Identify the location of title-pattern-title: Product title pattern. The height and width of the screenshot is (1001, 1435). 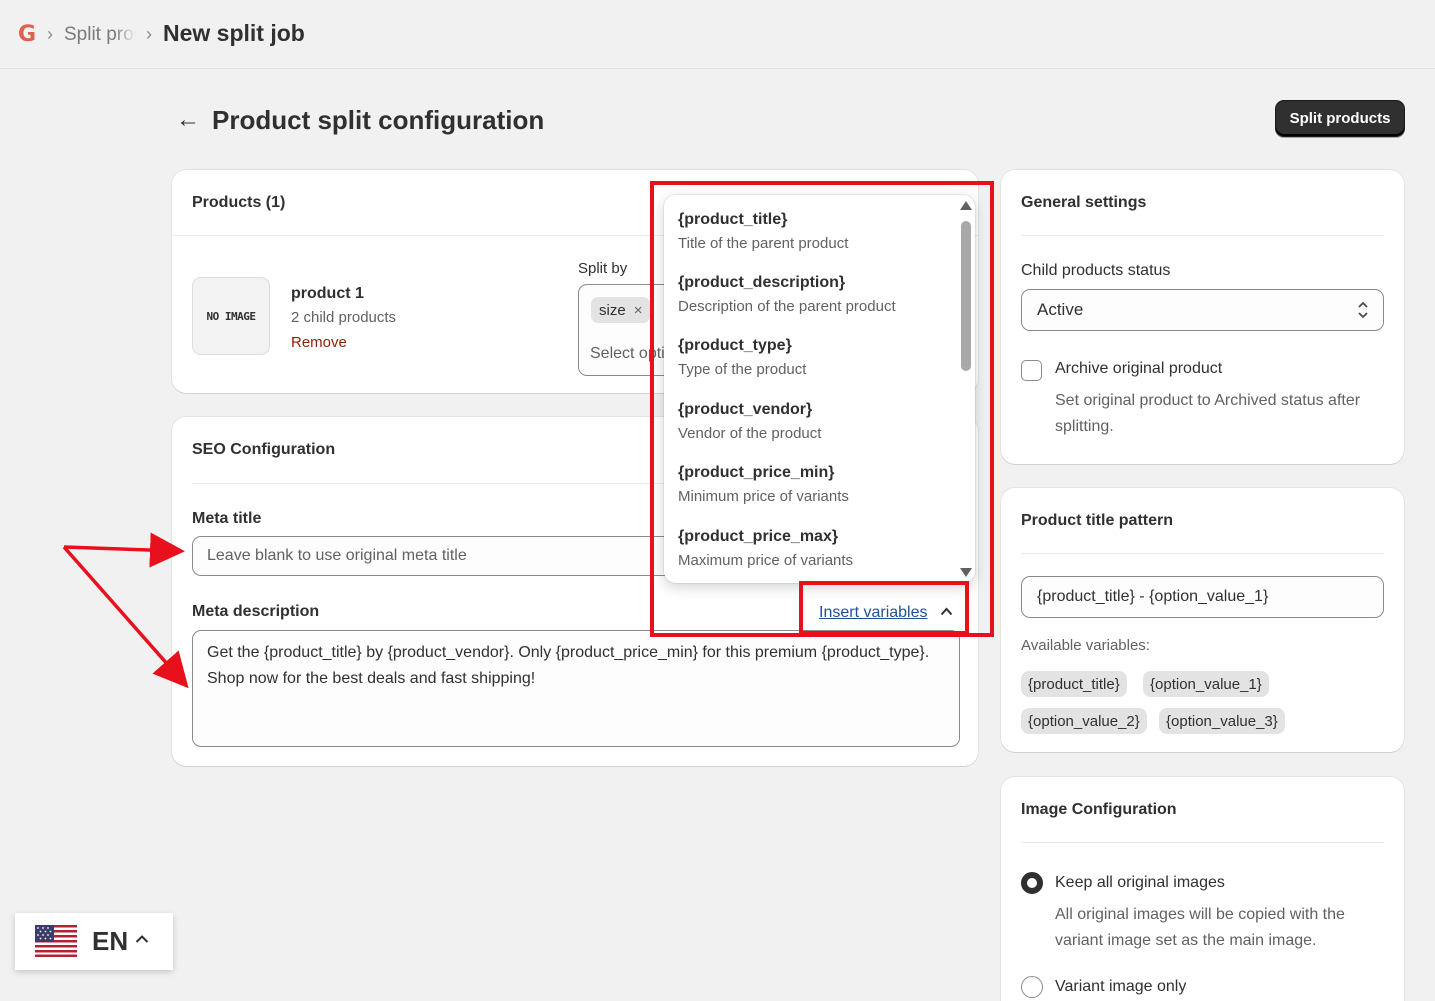
(1097, 520).